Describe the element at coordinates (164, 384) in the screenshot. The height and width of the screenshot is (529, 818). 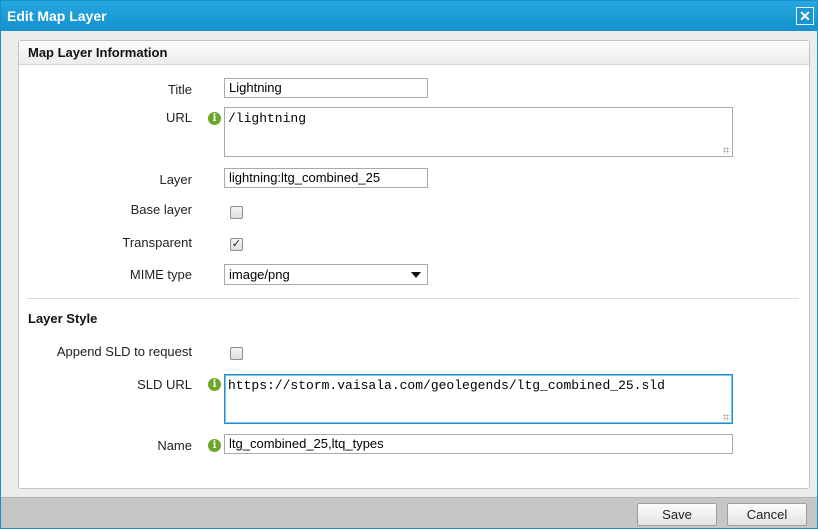
I see `sld-url-label: SLD URL` at that location.